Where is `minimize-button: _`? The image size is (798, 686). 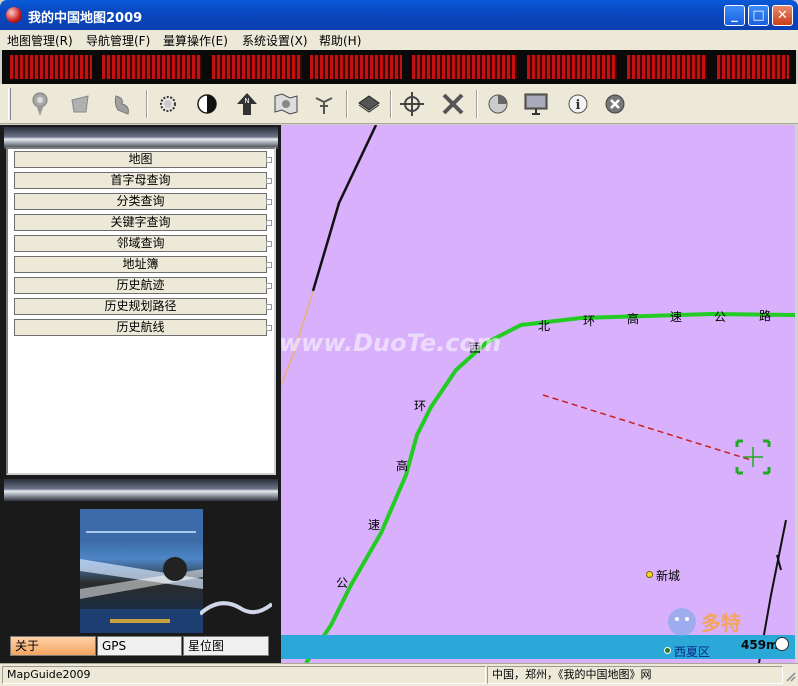
minimize-button: _ is located at coordinates (734, 15).